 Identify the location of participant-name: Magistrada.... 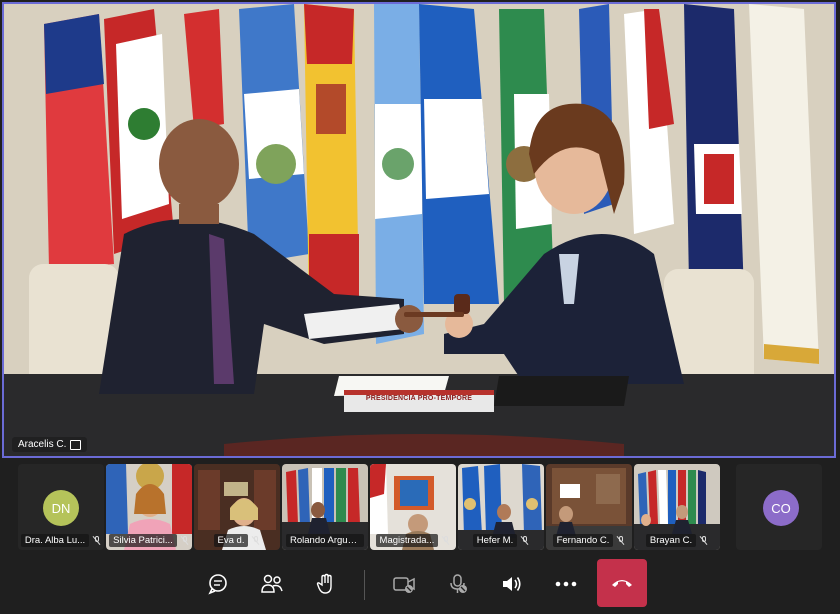
(407, 540).